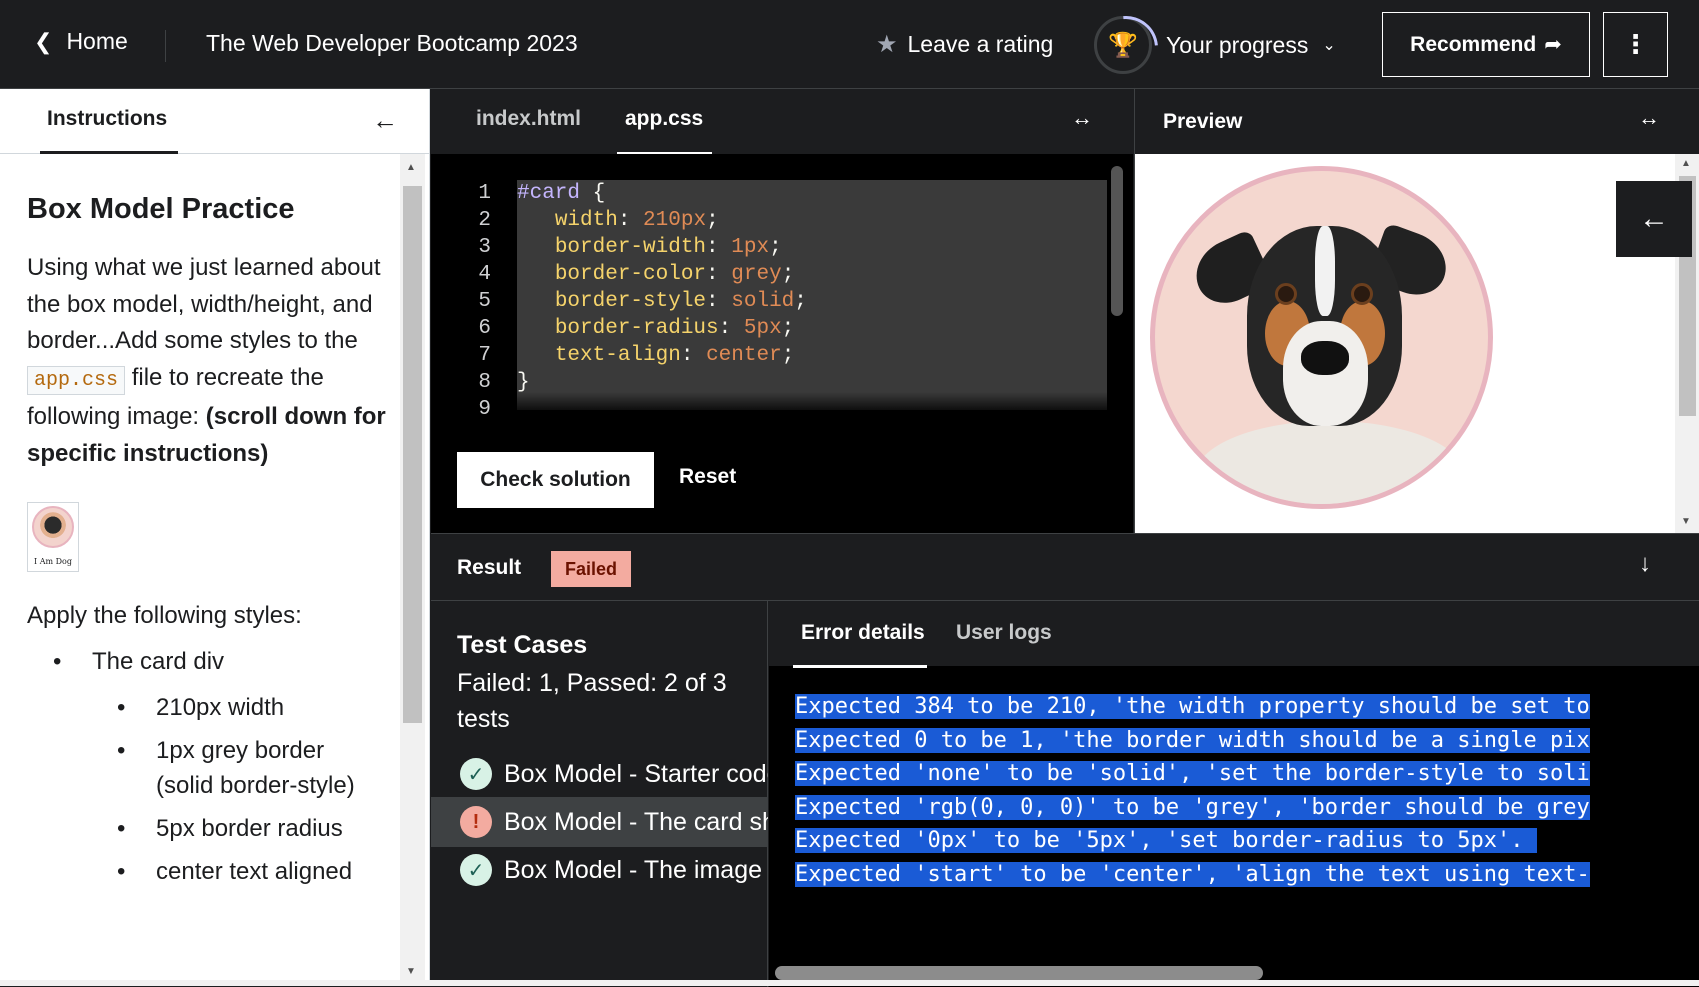  Describe the element at coordinates (523, 382) in the screenshot. I see `brace: }` at that location.